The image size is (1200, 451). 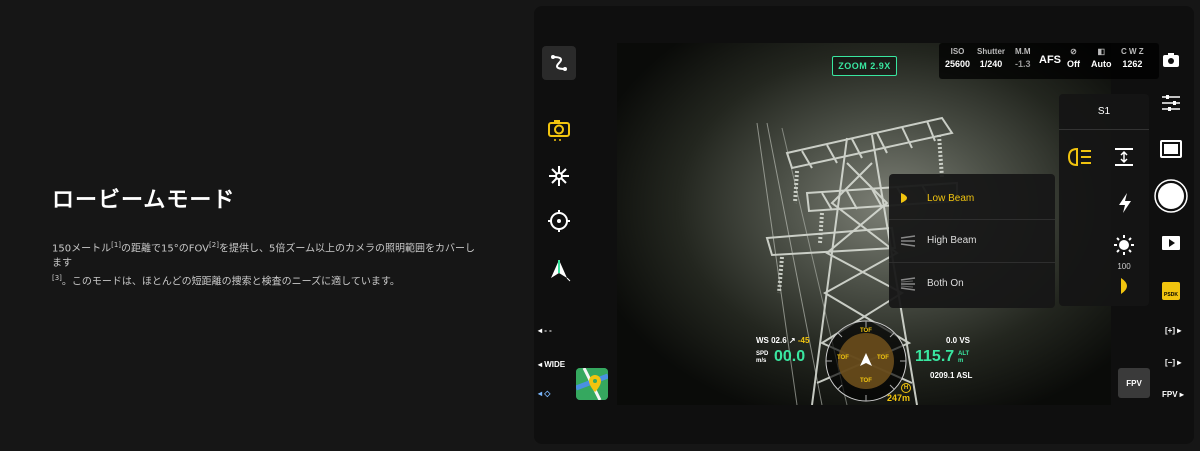 I want to click on brightness-value: 100, so click(x=1124, y=266).